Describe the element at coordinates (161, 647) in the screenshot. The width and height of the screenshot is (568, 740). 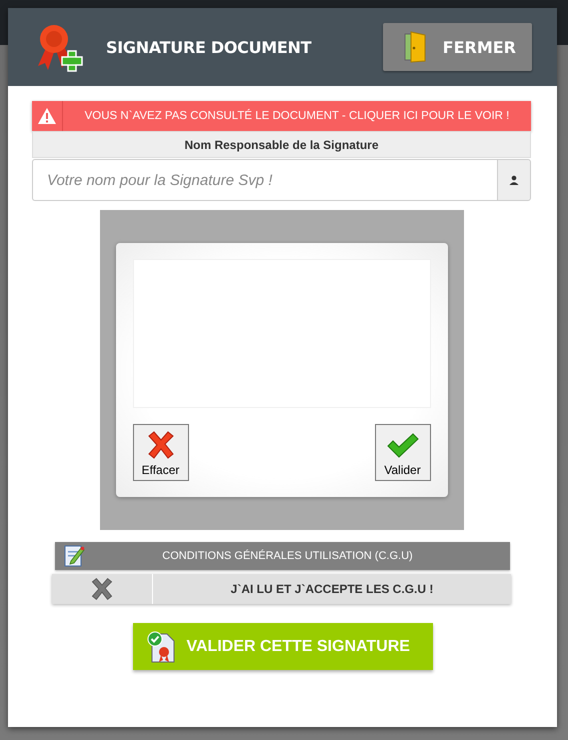
I see `certificate-icon` at that location.